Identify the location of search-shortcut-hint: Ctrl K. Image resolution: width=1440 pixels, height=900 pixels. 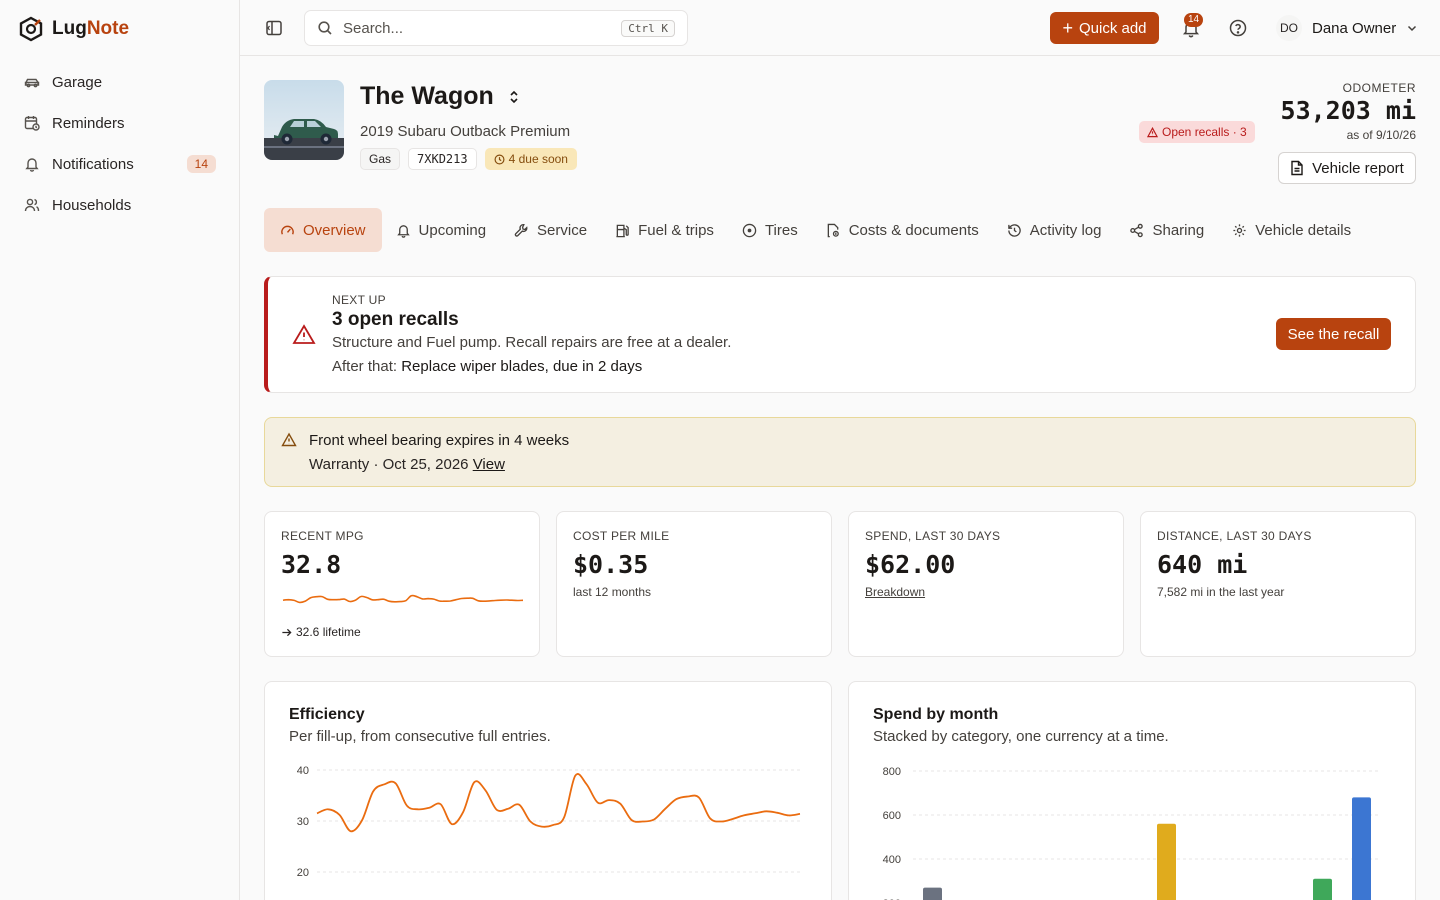
(648, 28).